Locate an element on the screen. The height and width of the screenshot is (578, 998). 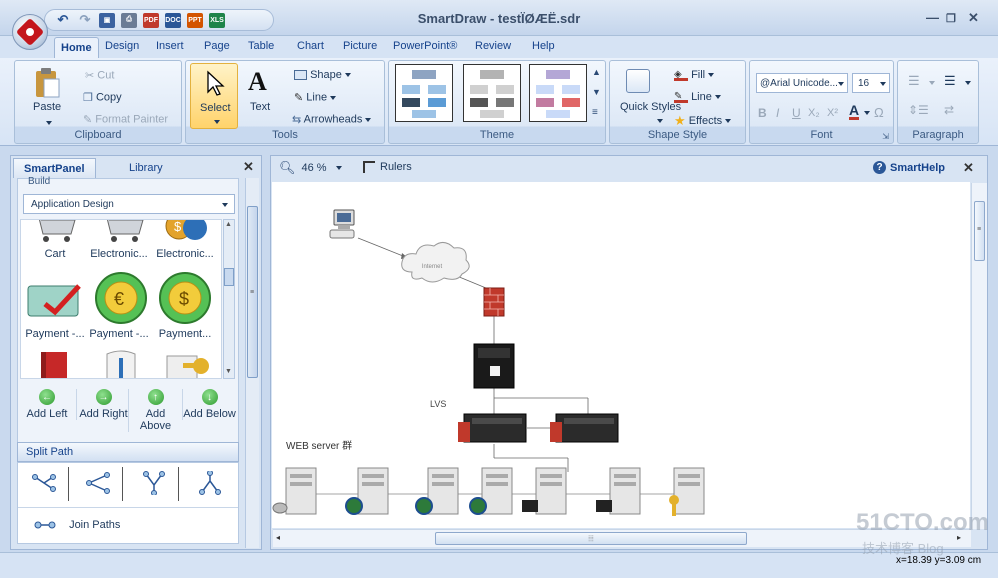
paste-button: Paste is located at coordinates (47, 107).